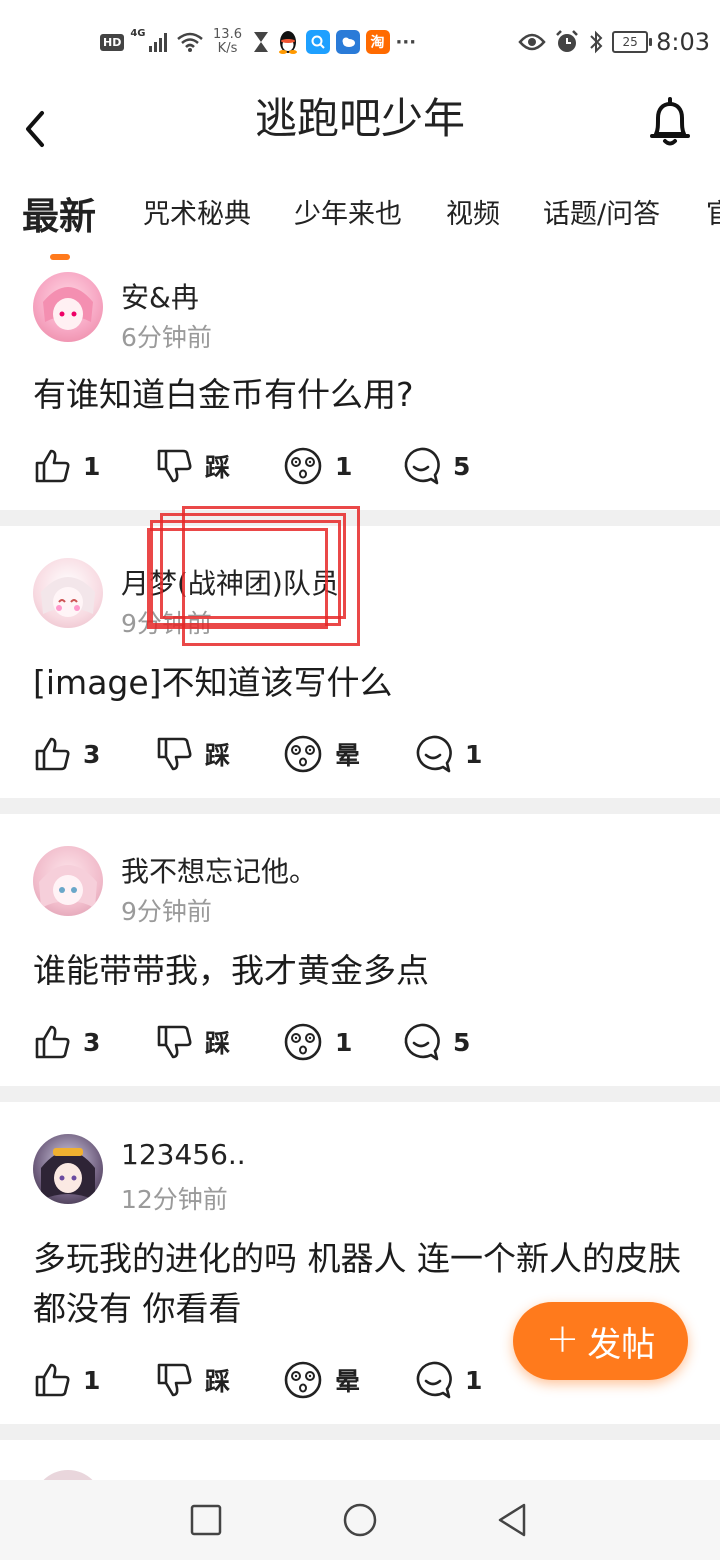  I want to click on qq-penguin-icon, so click(287, 42).